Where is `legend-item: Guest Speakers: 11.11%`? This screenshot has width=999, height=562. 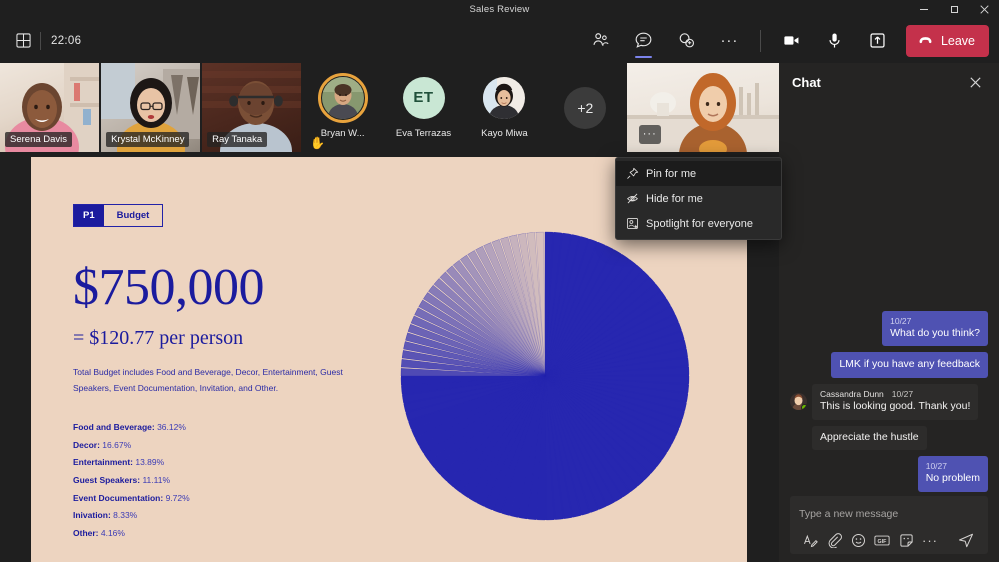
legend-item: Guest Speakers: 11.11% is located at coordinates (131, 481).